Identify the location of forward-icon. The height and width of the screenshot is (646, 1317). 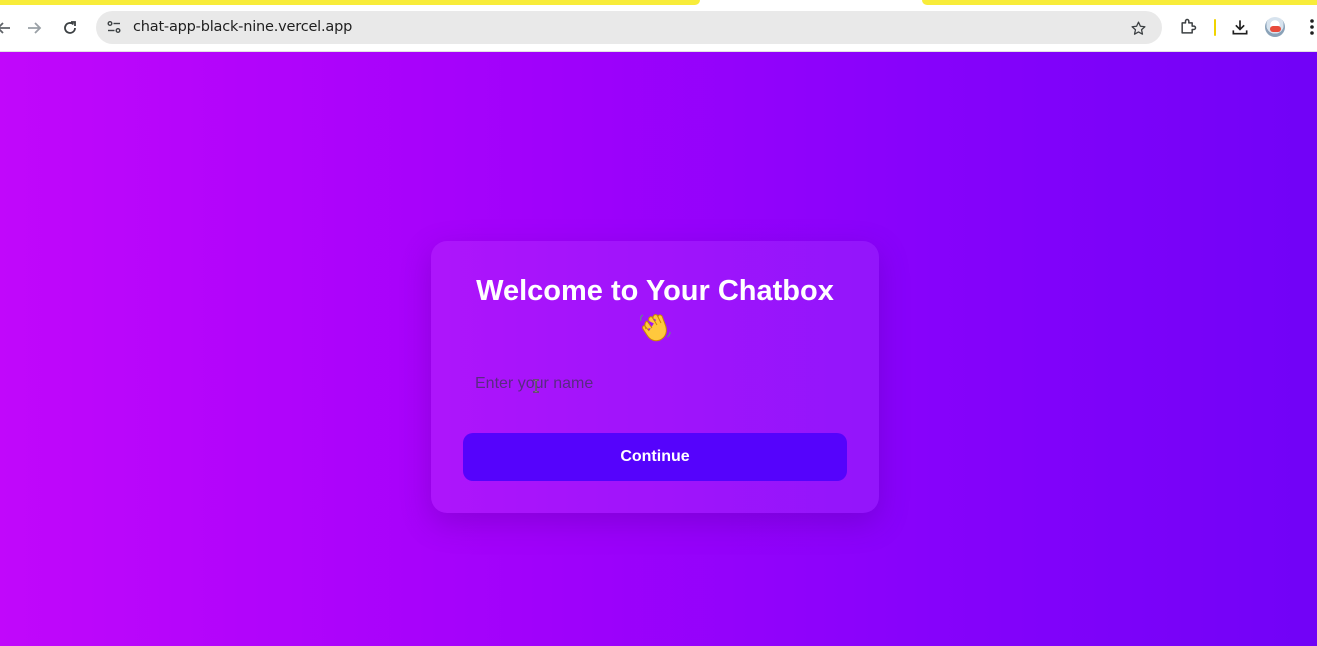
(35, 28).